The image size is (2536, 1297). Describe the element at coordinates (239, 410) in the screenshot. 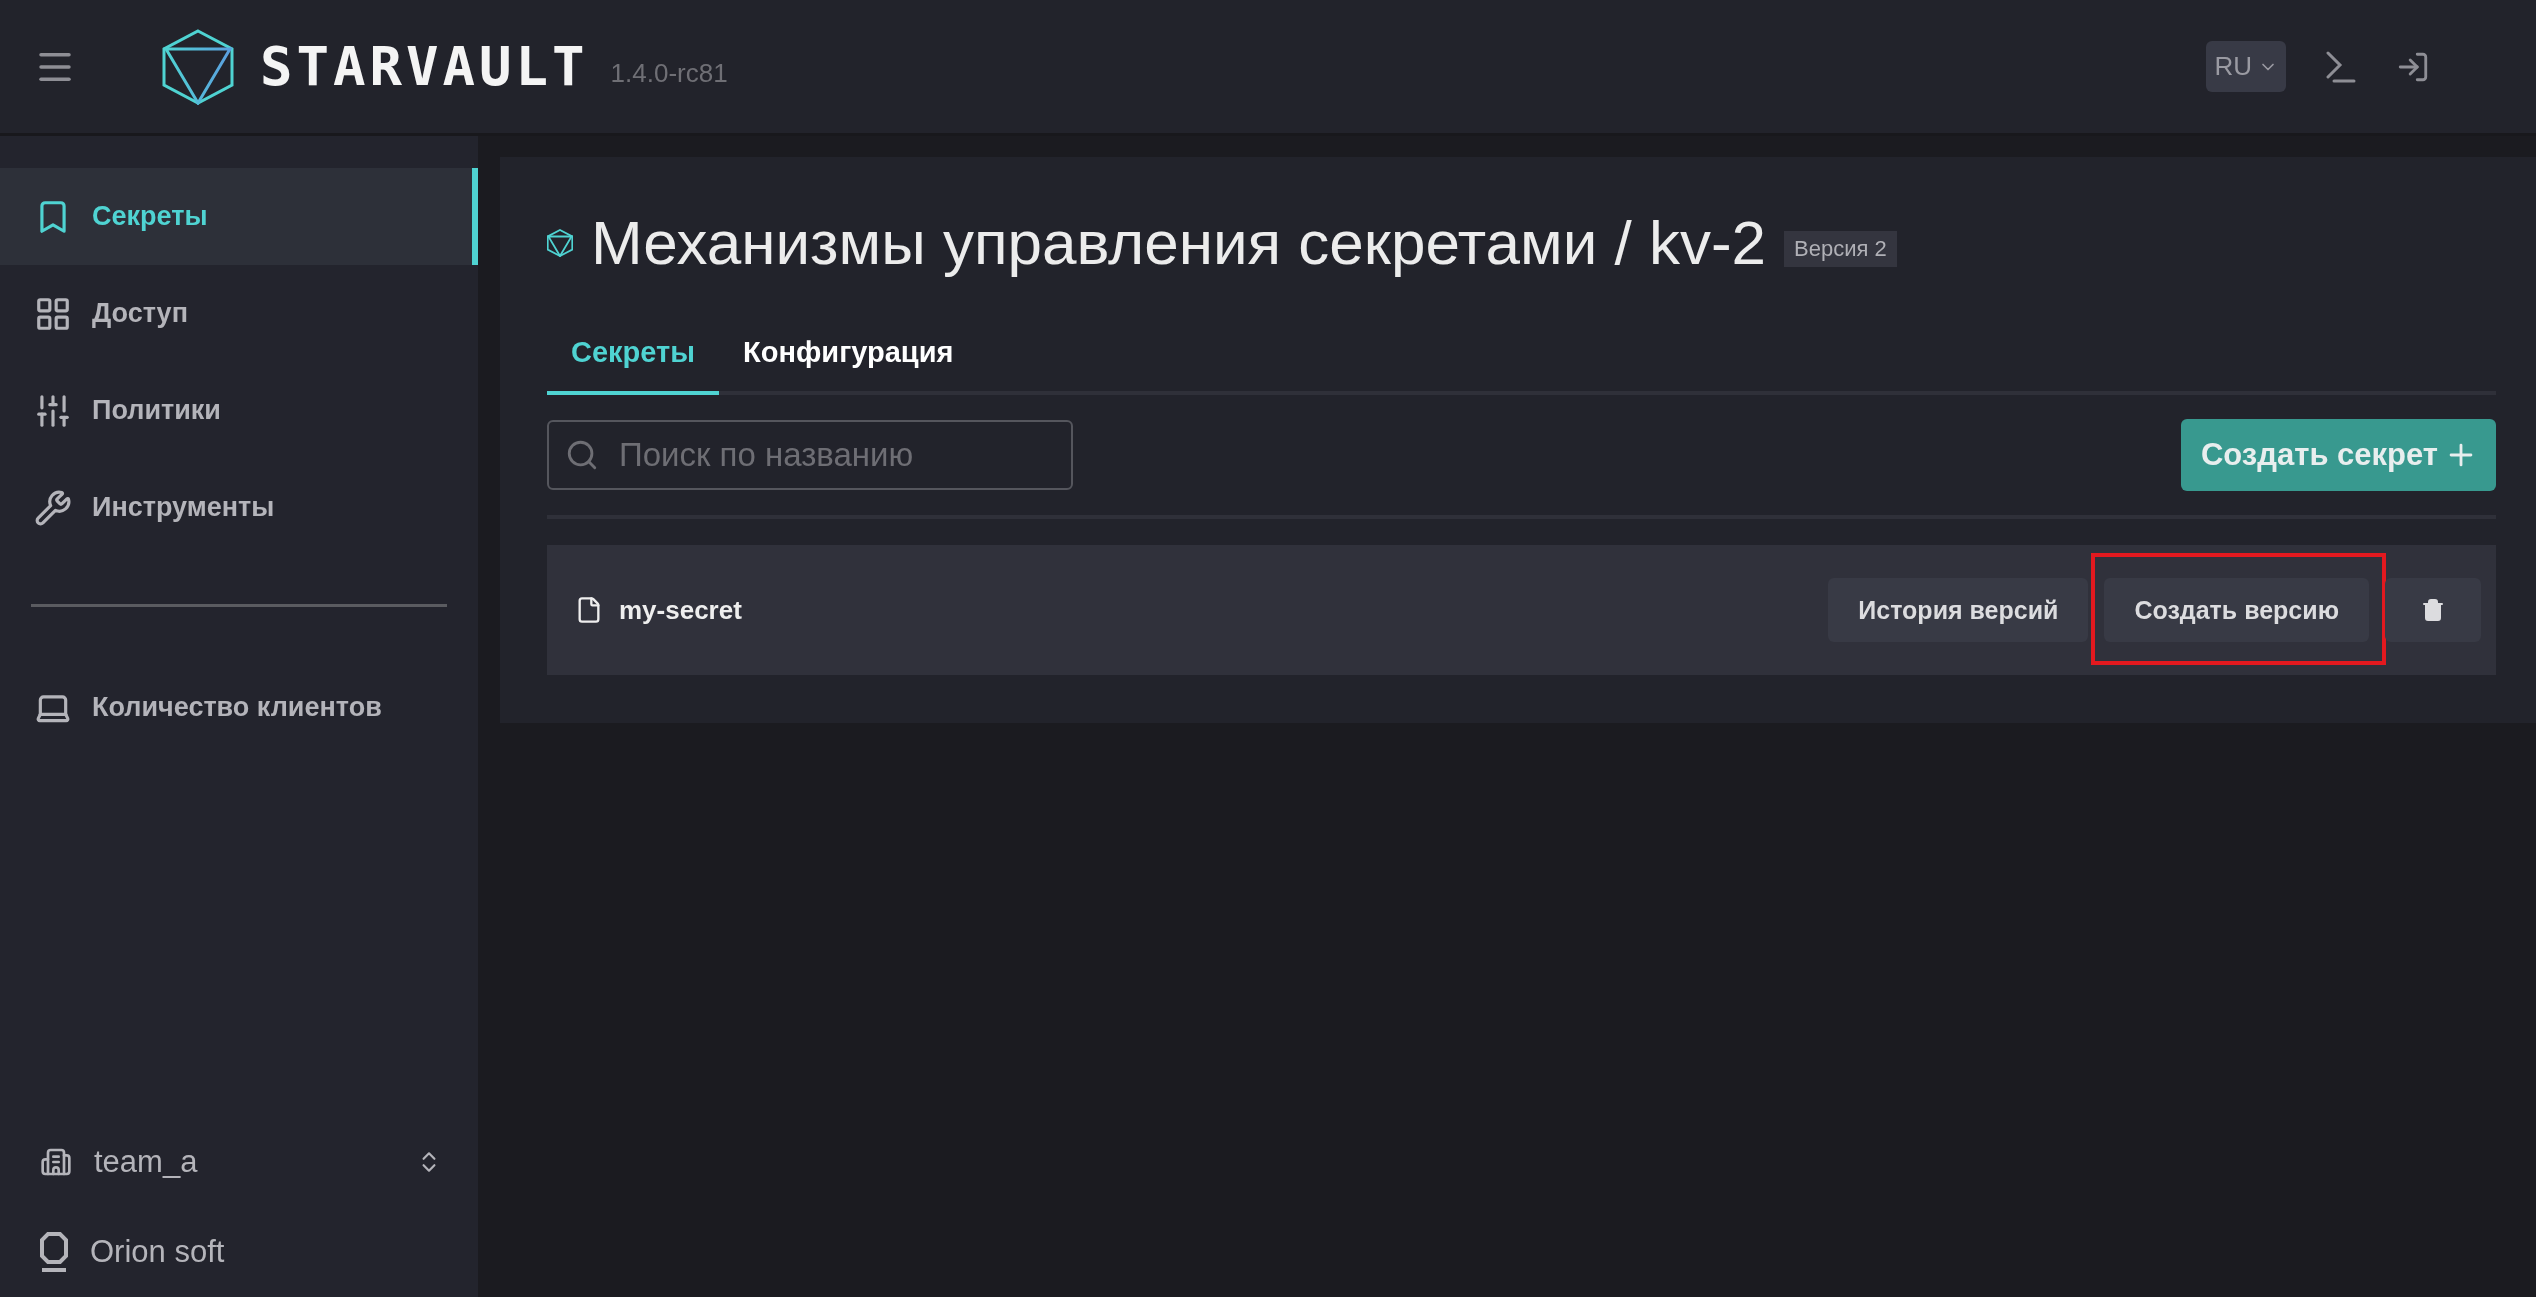

I see `sidebar-item: Политики` at that location.